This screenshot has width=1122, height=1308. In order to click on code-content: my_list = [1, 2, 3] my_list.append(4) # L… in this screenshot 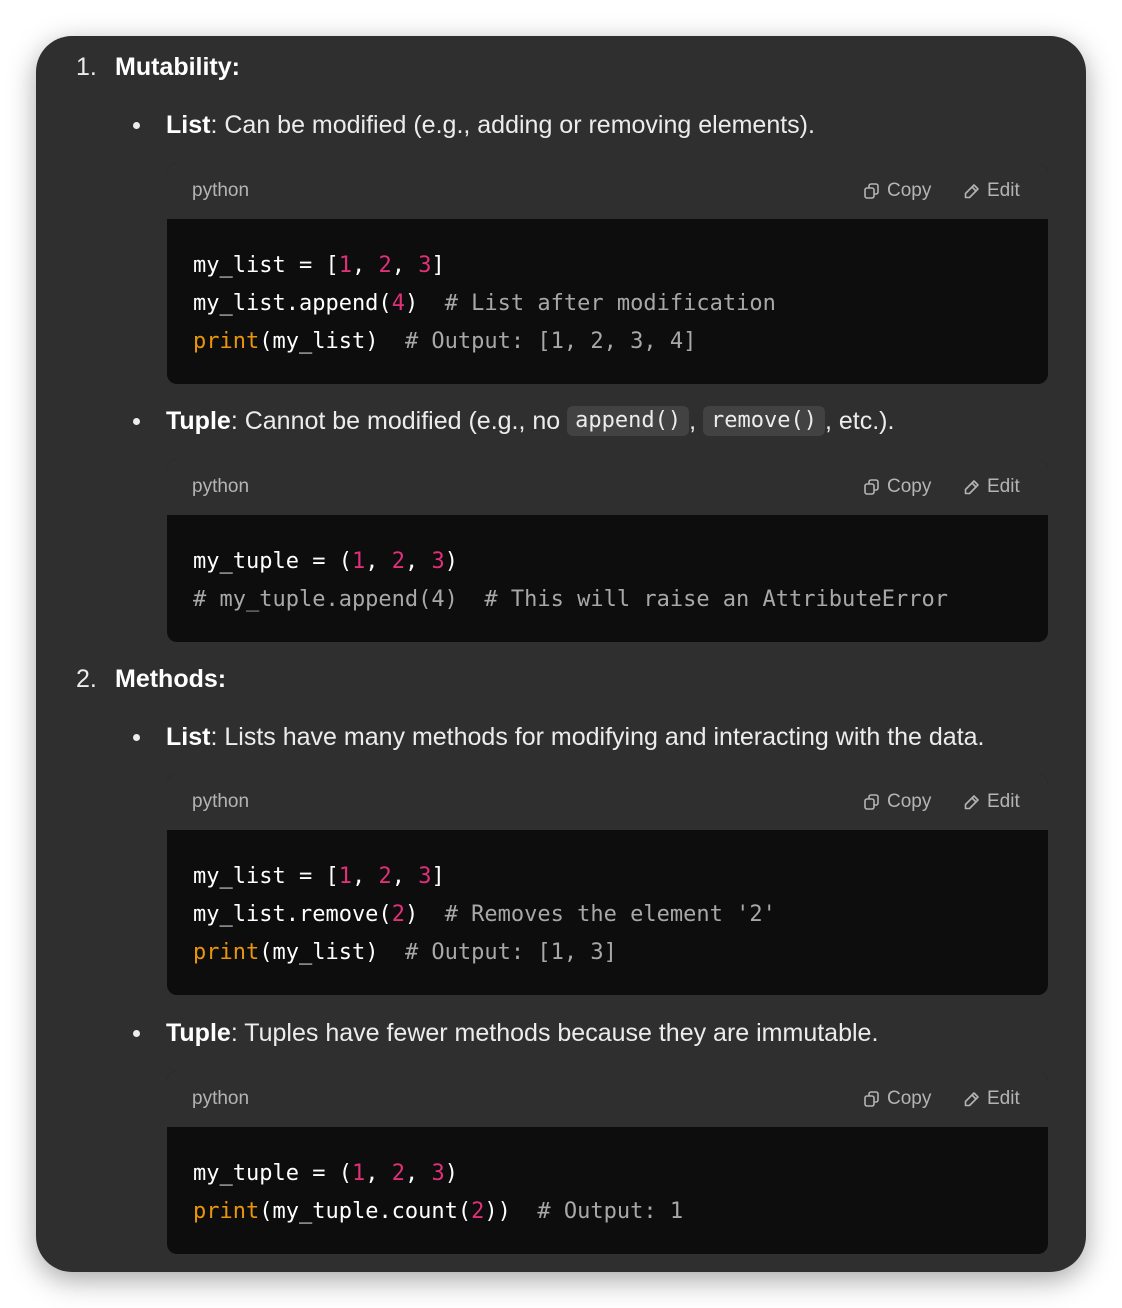, I will do `click(607, 290)`.